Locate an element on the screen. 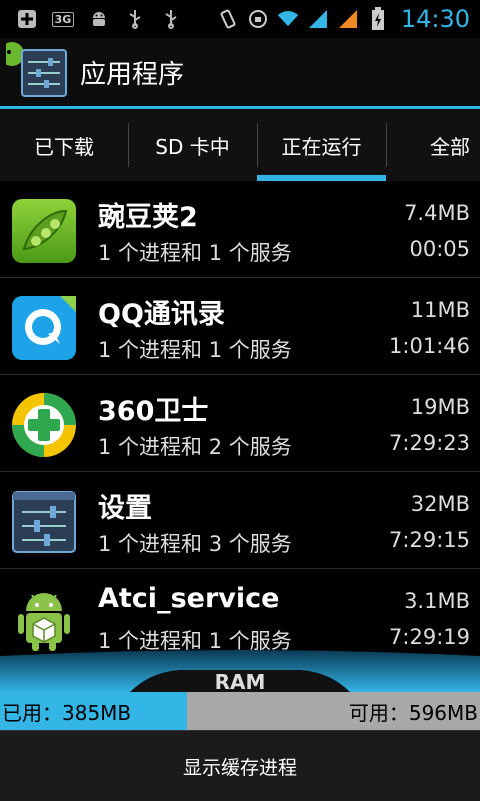  status-left-icons: 3G is located at coordinates (91, 19).